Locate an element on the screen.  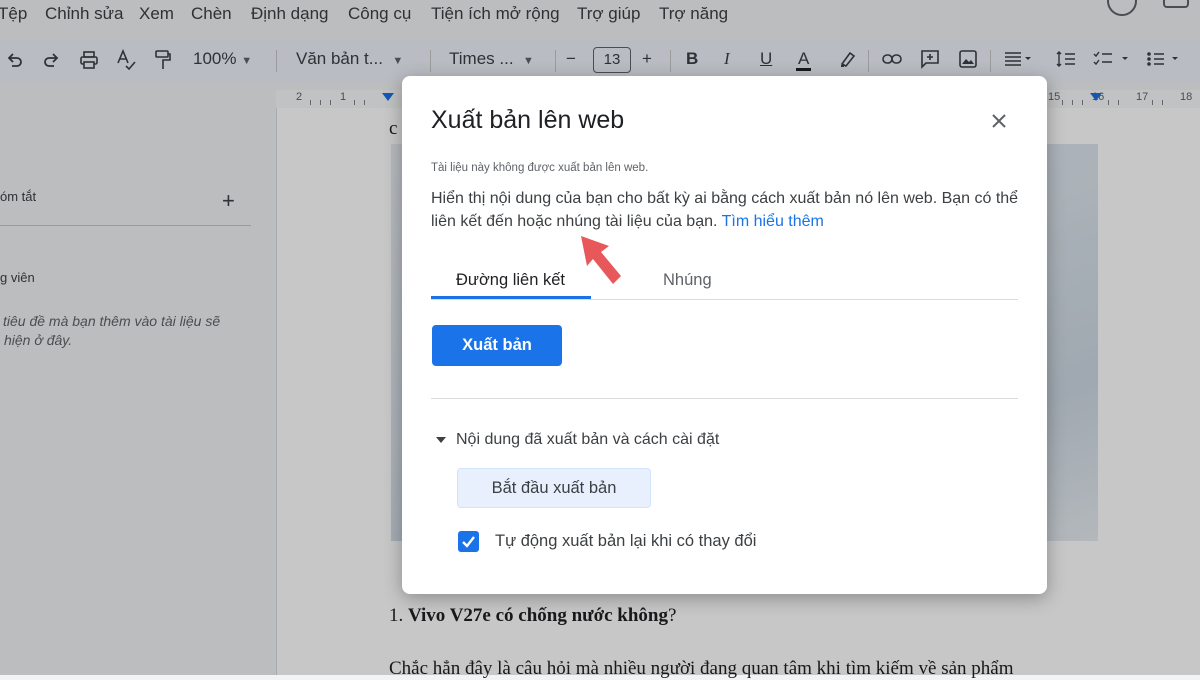
published-settings-toggle: Nội dung đã xuất bản và cách cài đặt is located at coordinates (587, 440).